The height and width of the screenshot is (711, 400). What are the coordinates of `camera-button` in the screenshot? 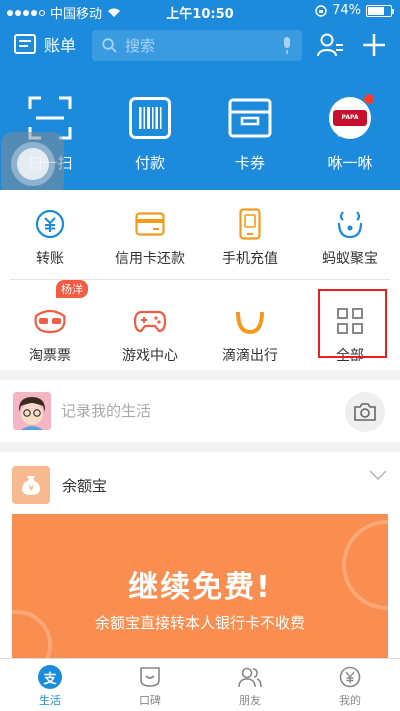 It's located at (365, 412).